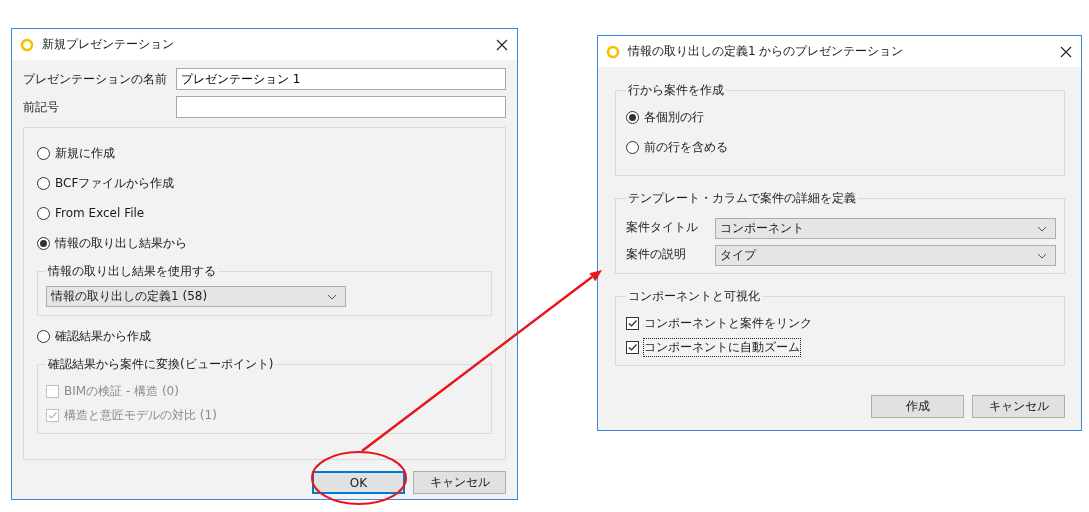 The image size is (1089, 512). I want to click on checkbox-label: コンポーネントに自動ズーム, so click(722, 347).